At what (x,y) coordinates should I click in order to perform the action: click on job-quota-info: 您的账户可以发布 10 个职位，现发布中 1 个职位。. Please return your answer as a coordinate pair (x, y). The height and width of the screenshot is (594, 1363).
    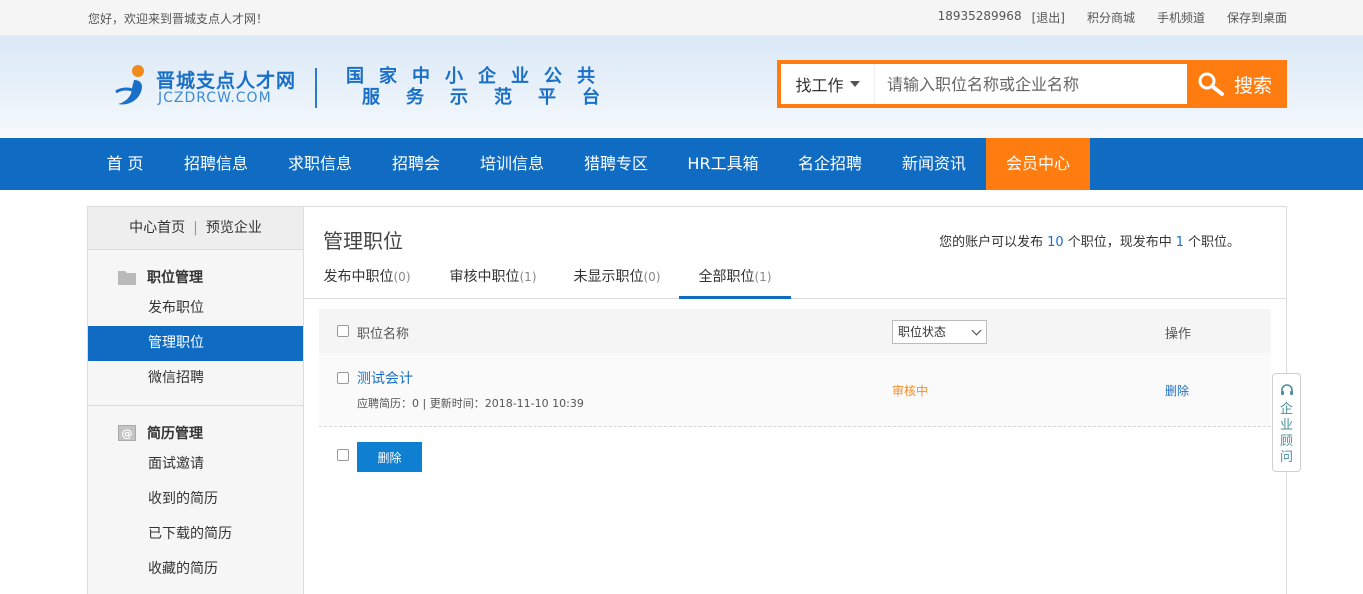
    Looking at the image, I should click on (1089, 240).